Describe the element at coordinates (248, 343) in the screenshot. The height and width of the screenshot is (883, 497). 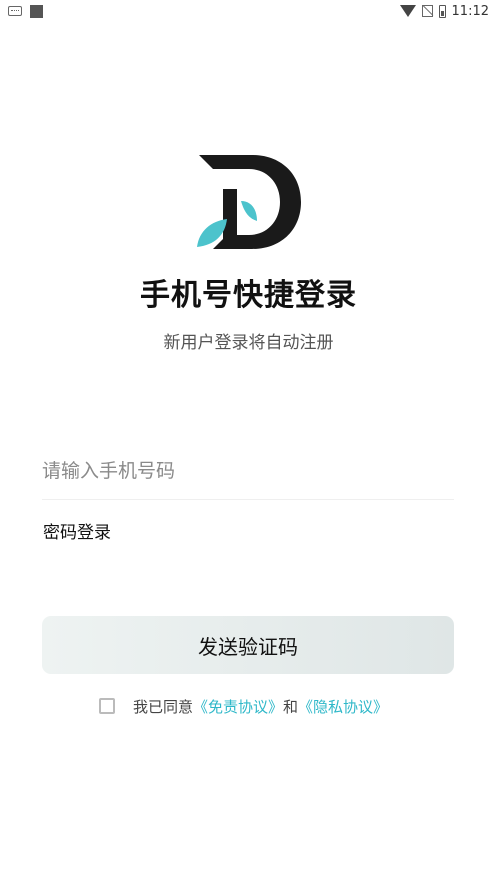
I see `page-subtitle: 新用户登录将自动注册` at that location.